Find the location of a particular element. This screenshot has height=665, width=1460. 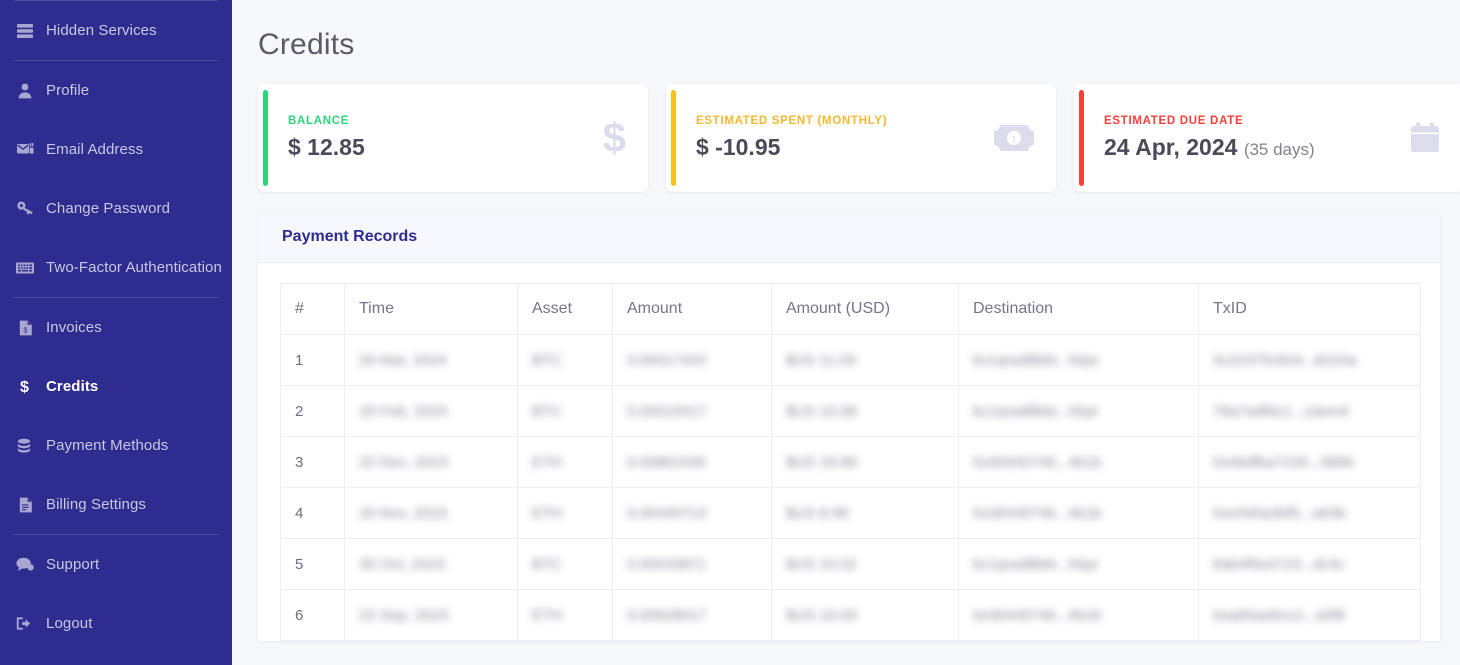

card-label: ESTIMATED SPENT (MONTHLY) is located at coordinates (792, 121).